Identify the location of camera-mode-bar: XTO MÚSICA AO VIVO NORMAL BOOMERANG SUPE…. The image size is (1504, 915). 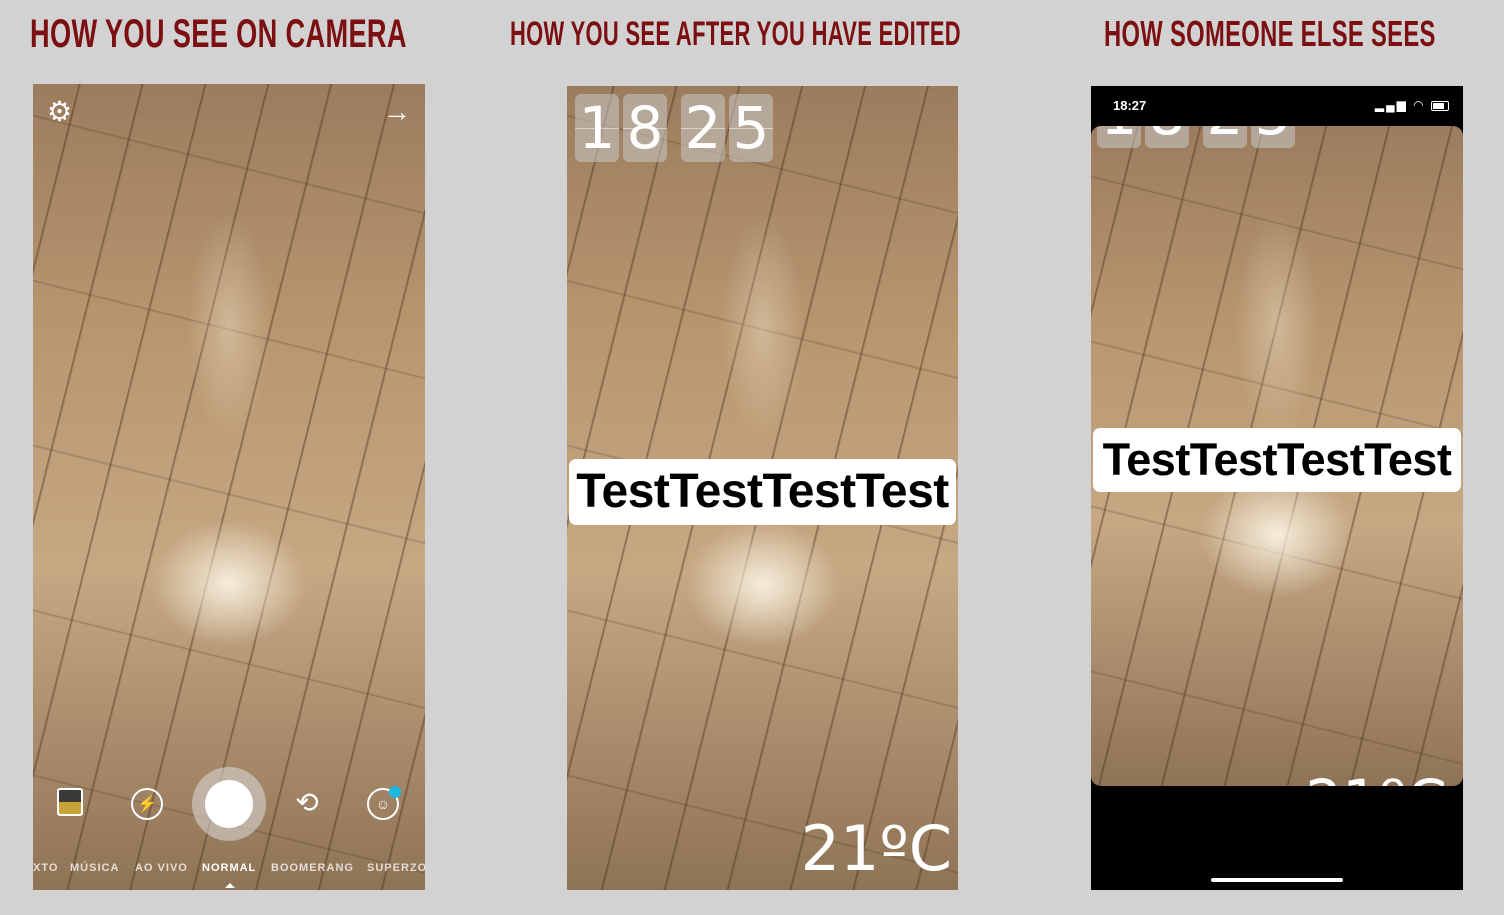
(229, 871).